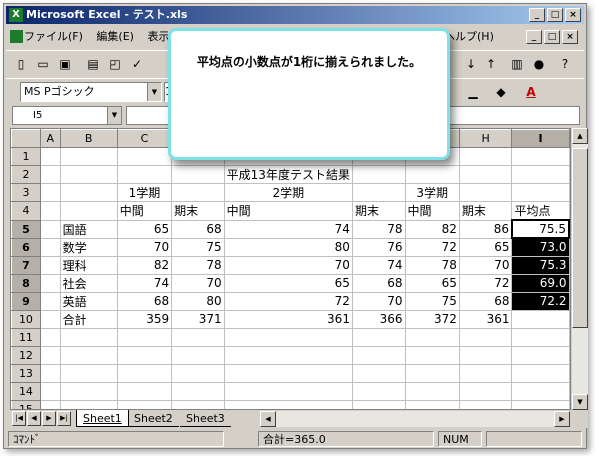 Image resolution: width=600 pixels, height=456 pixels. Describe the element at coordinates (469, 37) in the screenshot. I see `menu-help: ヘルプ(H)` at that location.